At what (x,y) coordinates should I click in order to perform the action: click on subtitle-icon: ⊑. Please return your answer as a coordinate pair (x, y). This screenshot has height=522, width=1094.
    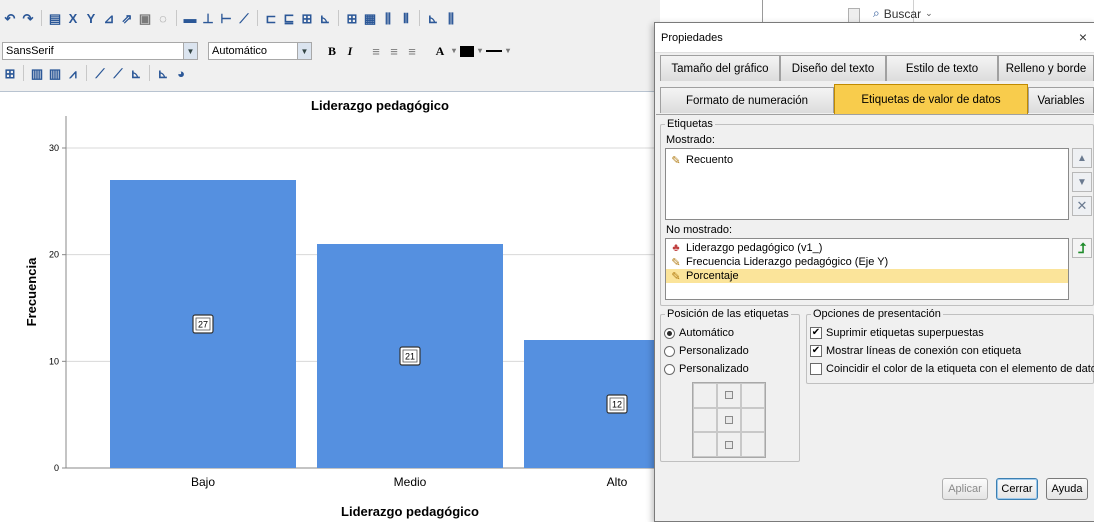
    Looking at the image, I should click on (289, 18).